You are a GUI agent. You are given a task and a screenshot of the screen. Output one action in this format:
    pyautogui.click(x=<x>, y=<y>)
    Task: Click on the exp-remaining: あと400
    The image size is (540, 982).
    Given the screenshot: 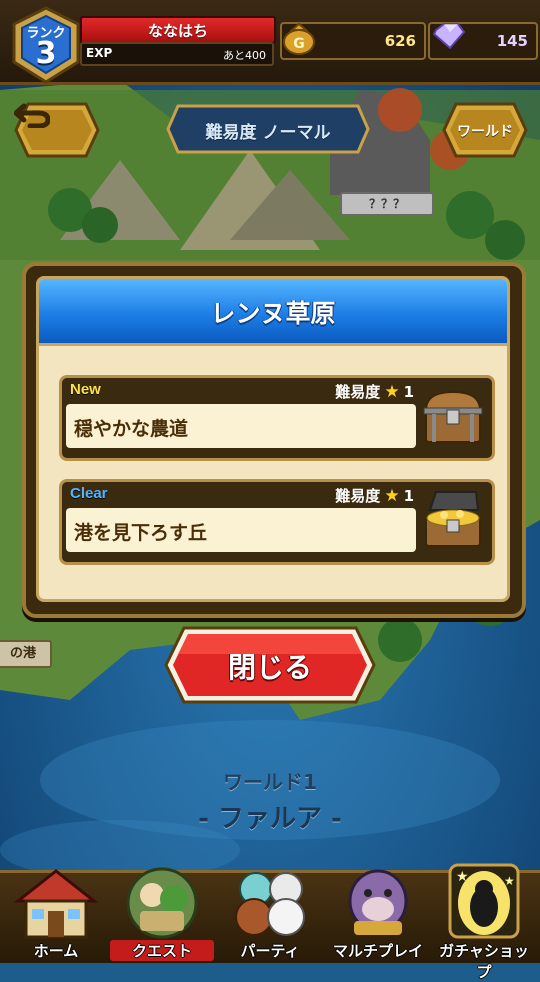 What is the action you would take?
    pyautogui.click(x=244, y=55)
    